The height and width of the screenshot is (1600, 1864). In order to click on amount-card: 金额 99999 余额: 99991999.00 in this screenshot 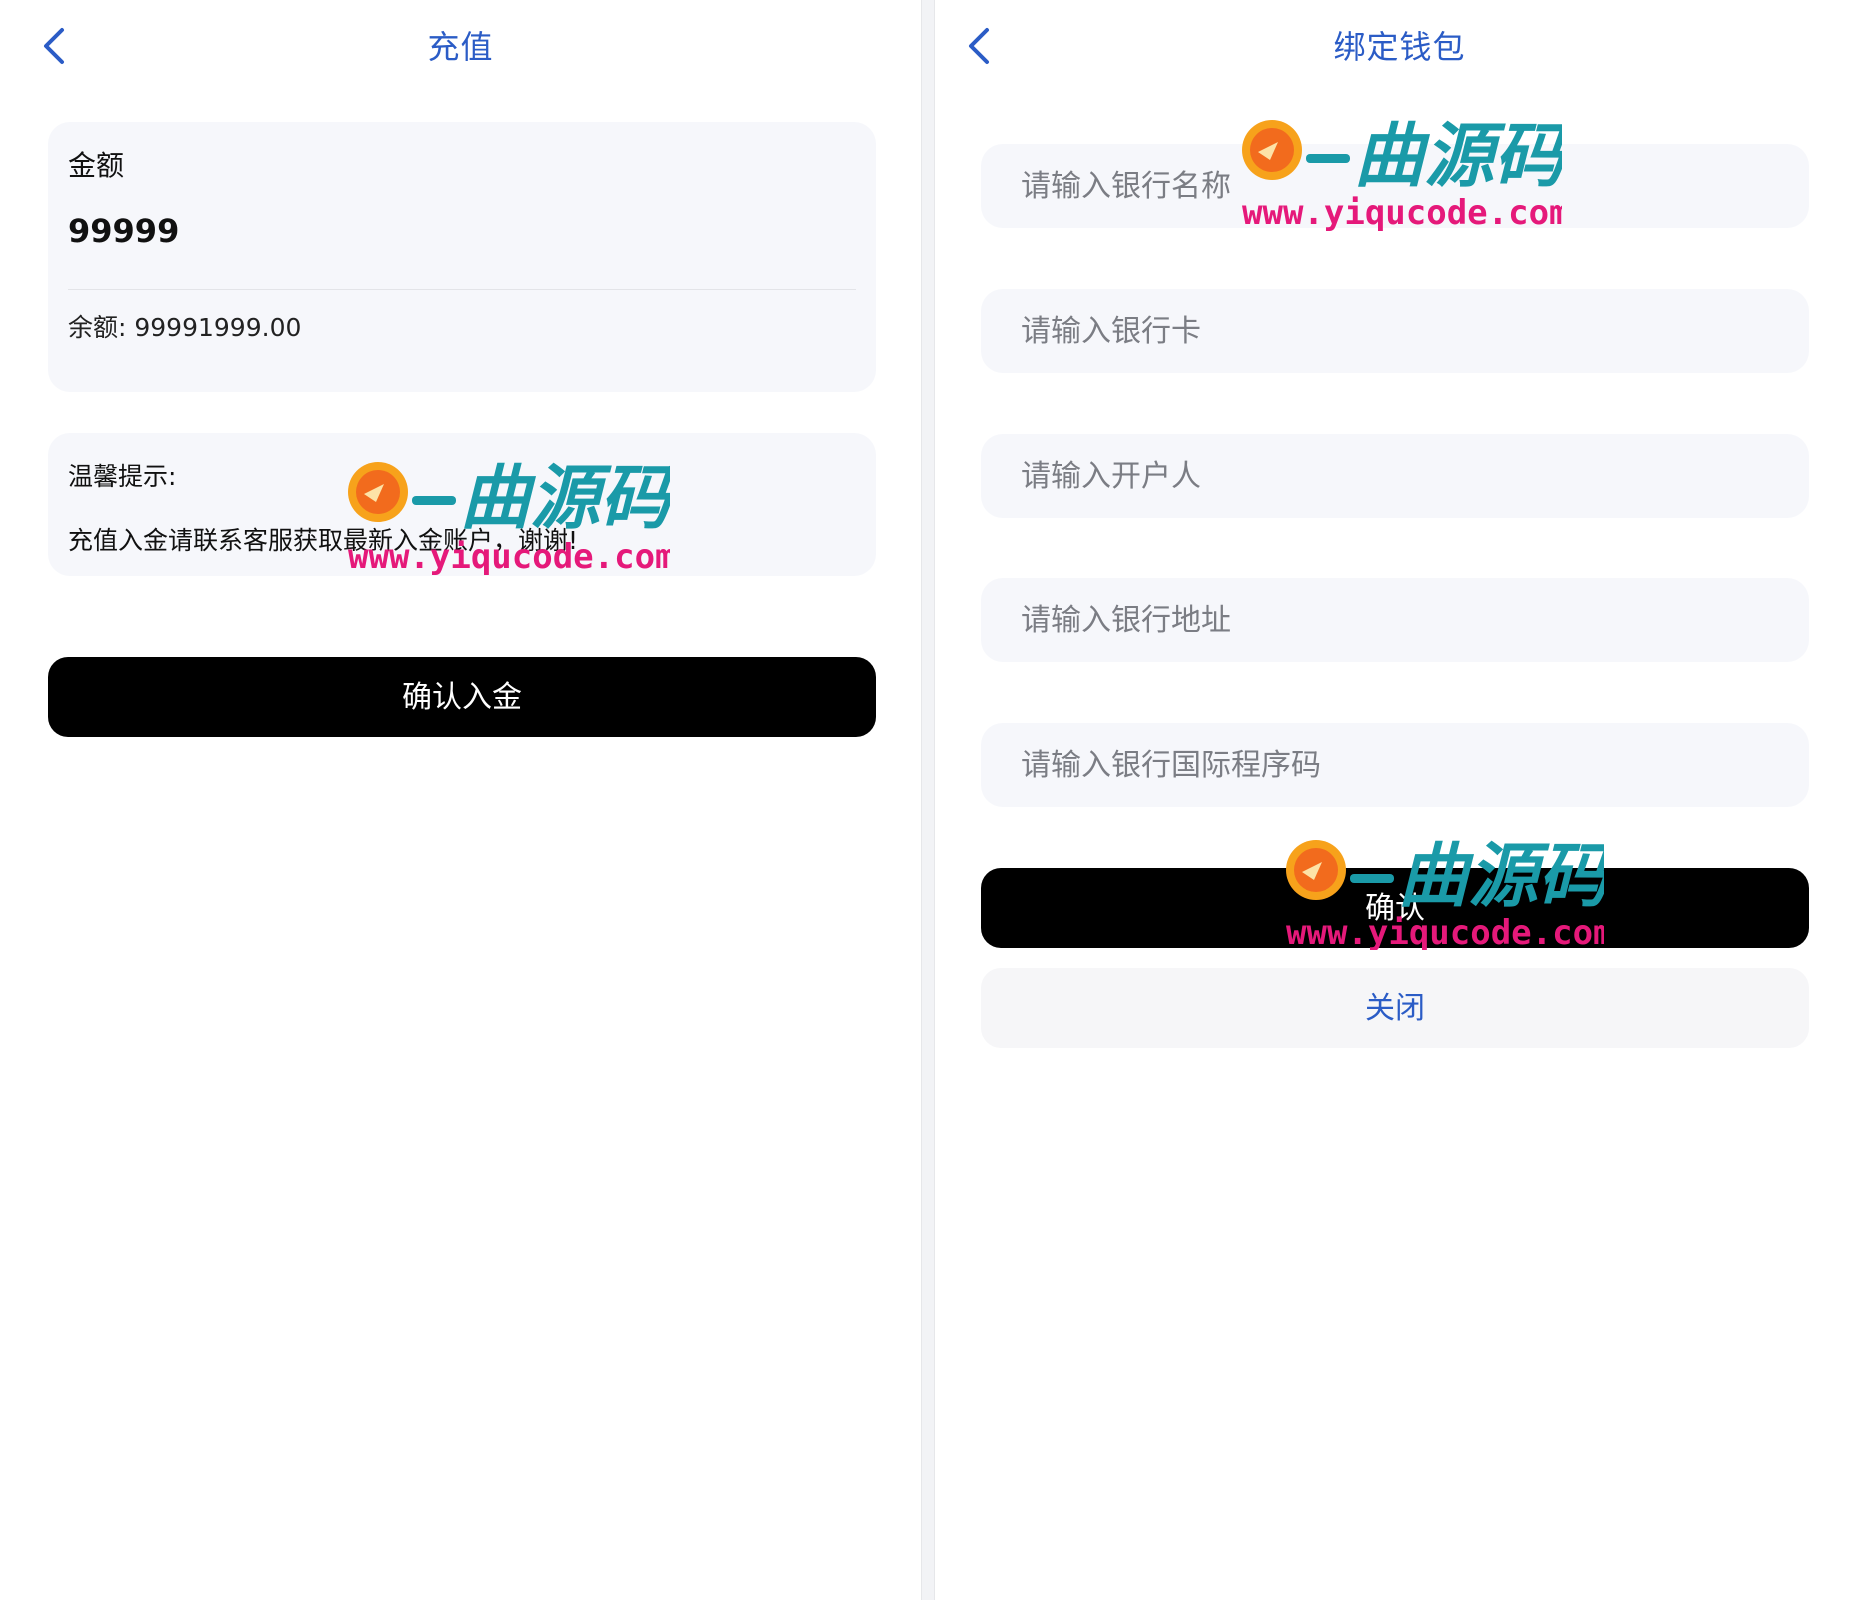, I will do `click(462, 257)`.